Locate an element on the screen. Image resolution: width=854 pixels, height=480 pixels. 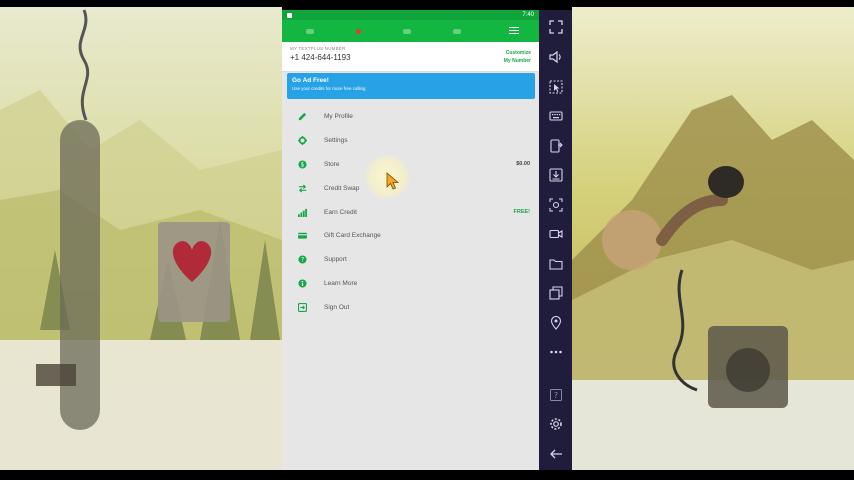
menu-item-sign-out: Sign Out is located at coordinates (410, 307).